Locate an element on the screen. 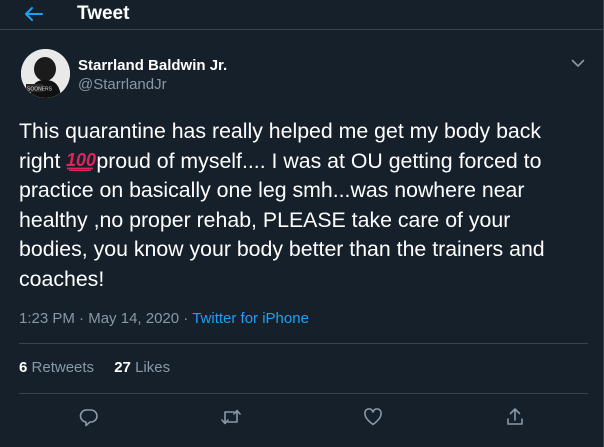 The image size is (604, 447). reply-icon is located at coordinates (88, 418).